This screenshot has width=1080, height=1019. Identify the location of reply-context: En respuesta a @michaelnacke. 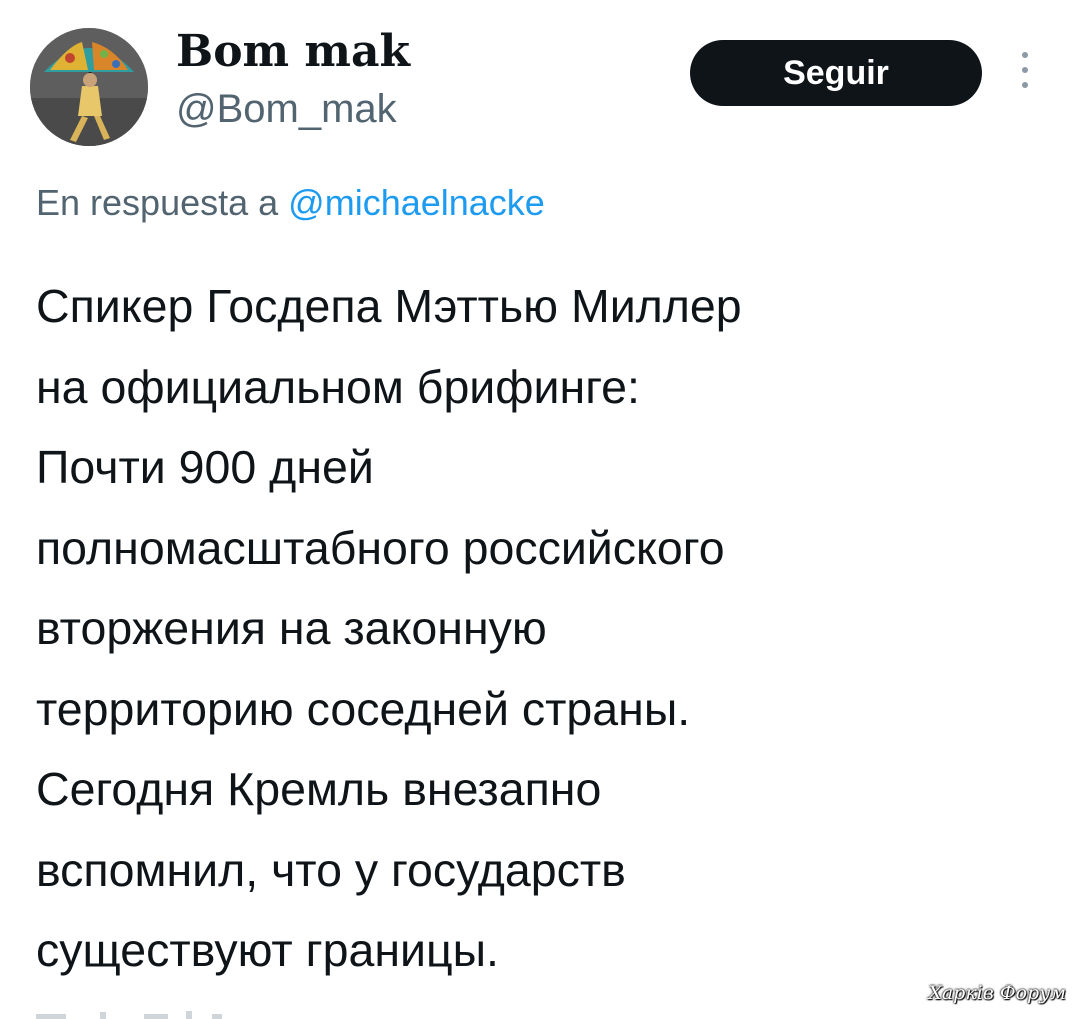
(290, 203).